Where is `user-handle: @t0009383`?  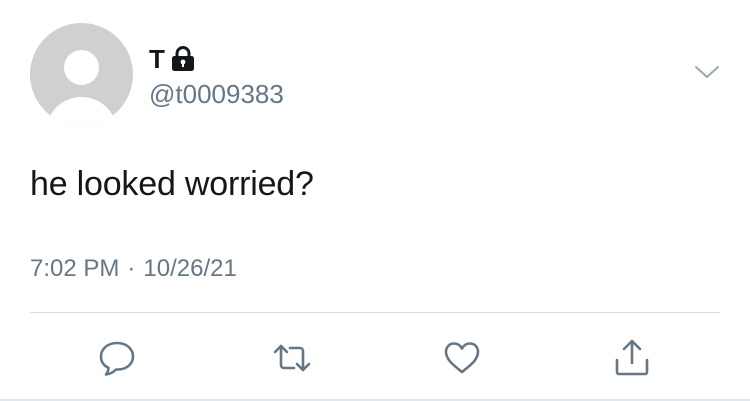 user-handle: @t0009383 is located at coordinates (216, 94).